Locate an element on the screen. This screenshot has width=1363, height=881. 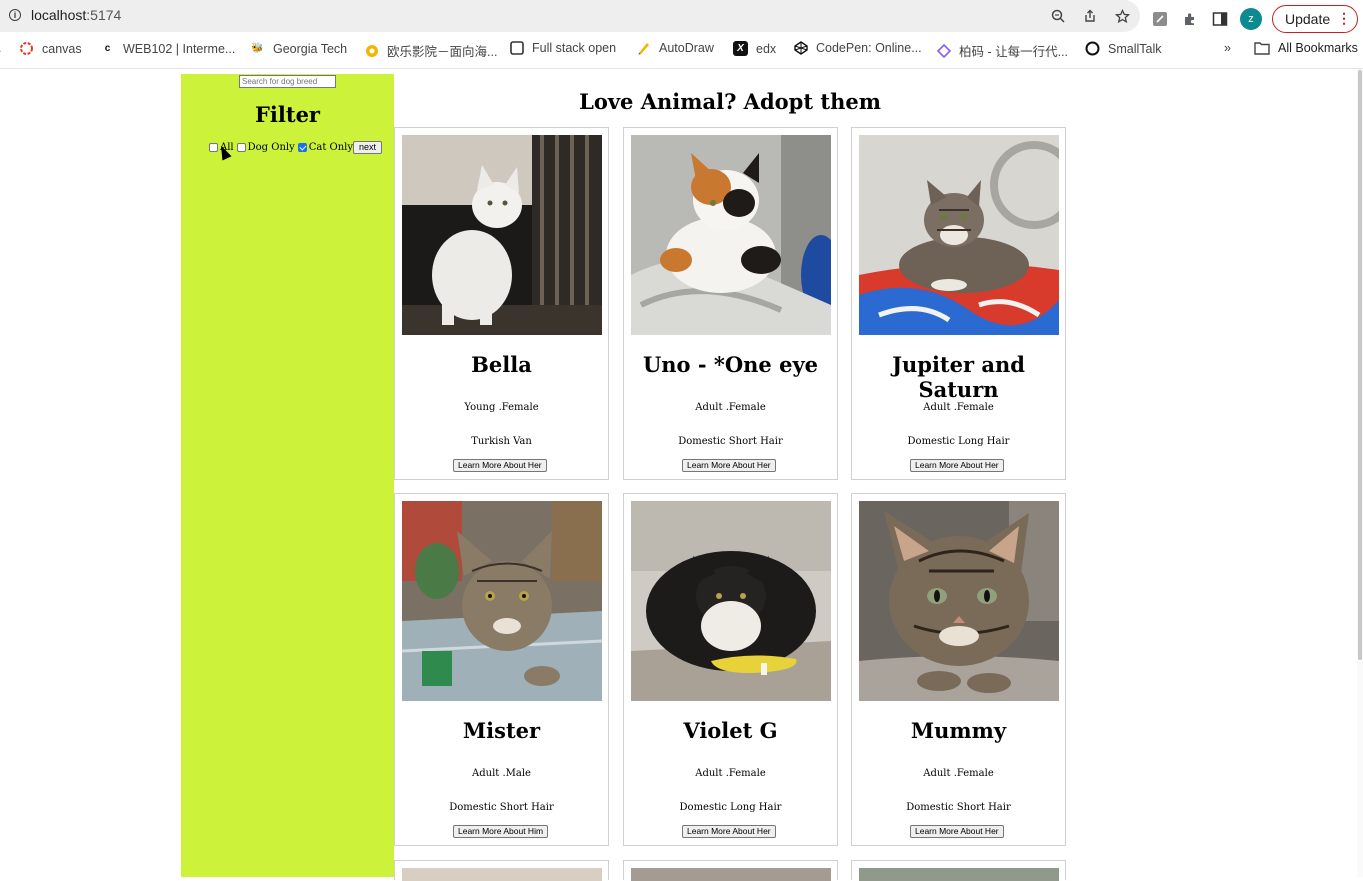
bookmark-smalltalk: SmallTalk is located at coordinates (1123, 48).